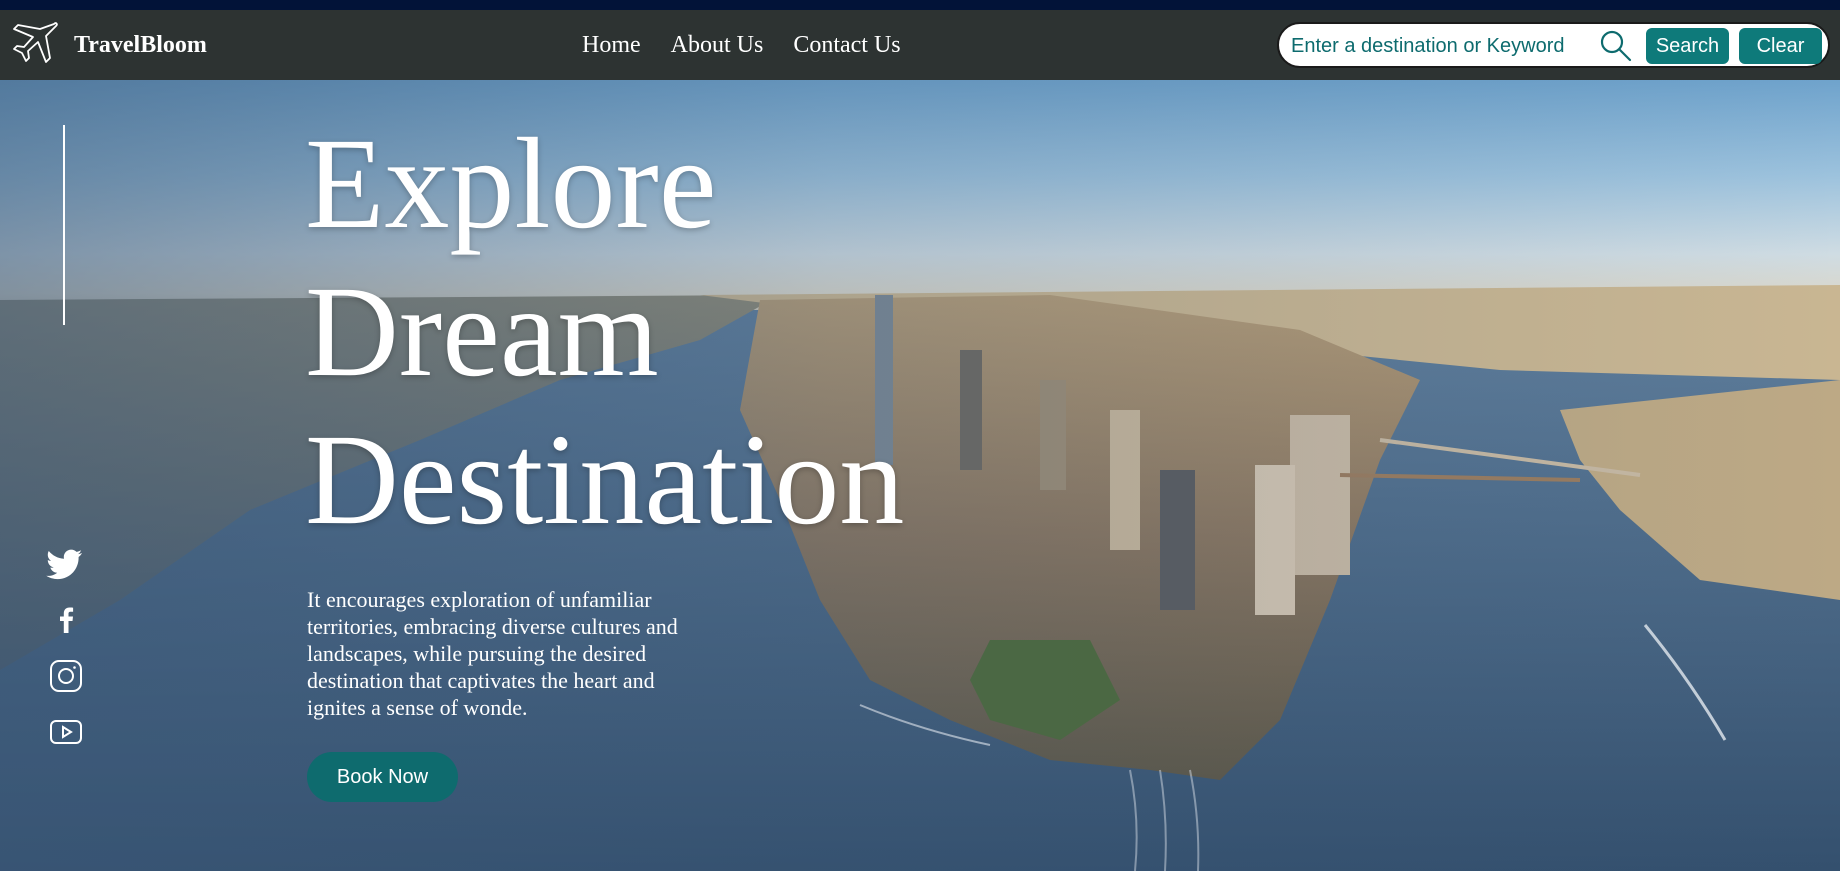 The image size is (1840, 871). I want to click on headline-line: Dream, so click(482, 332).